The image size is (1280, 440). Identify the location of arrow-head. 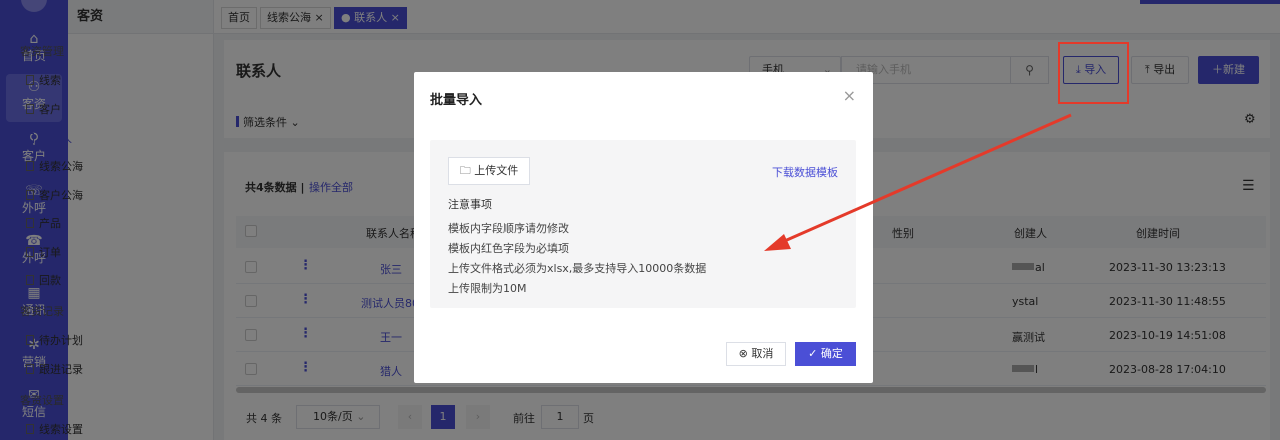
(777, 242).